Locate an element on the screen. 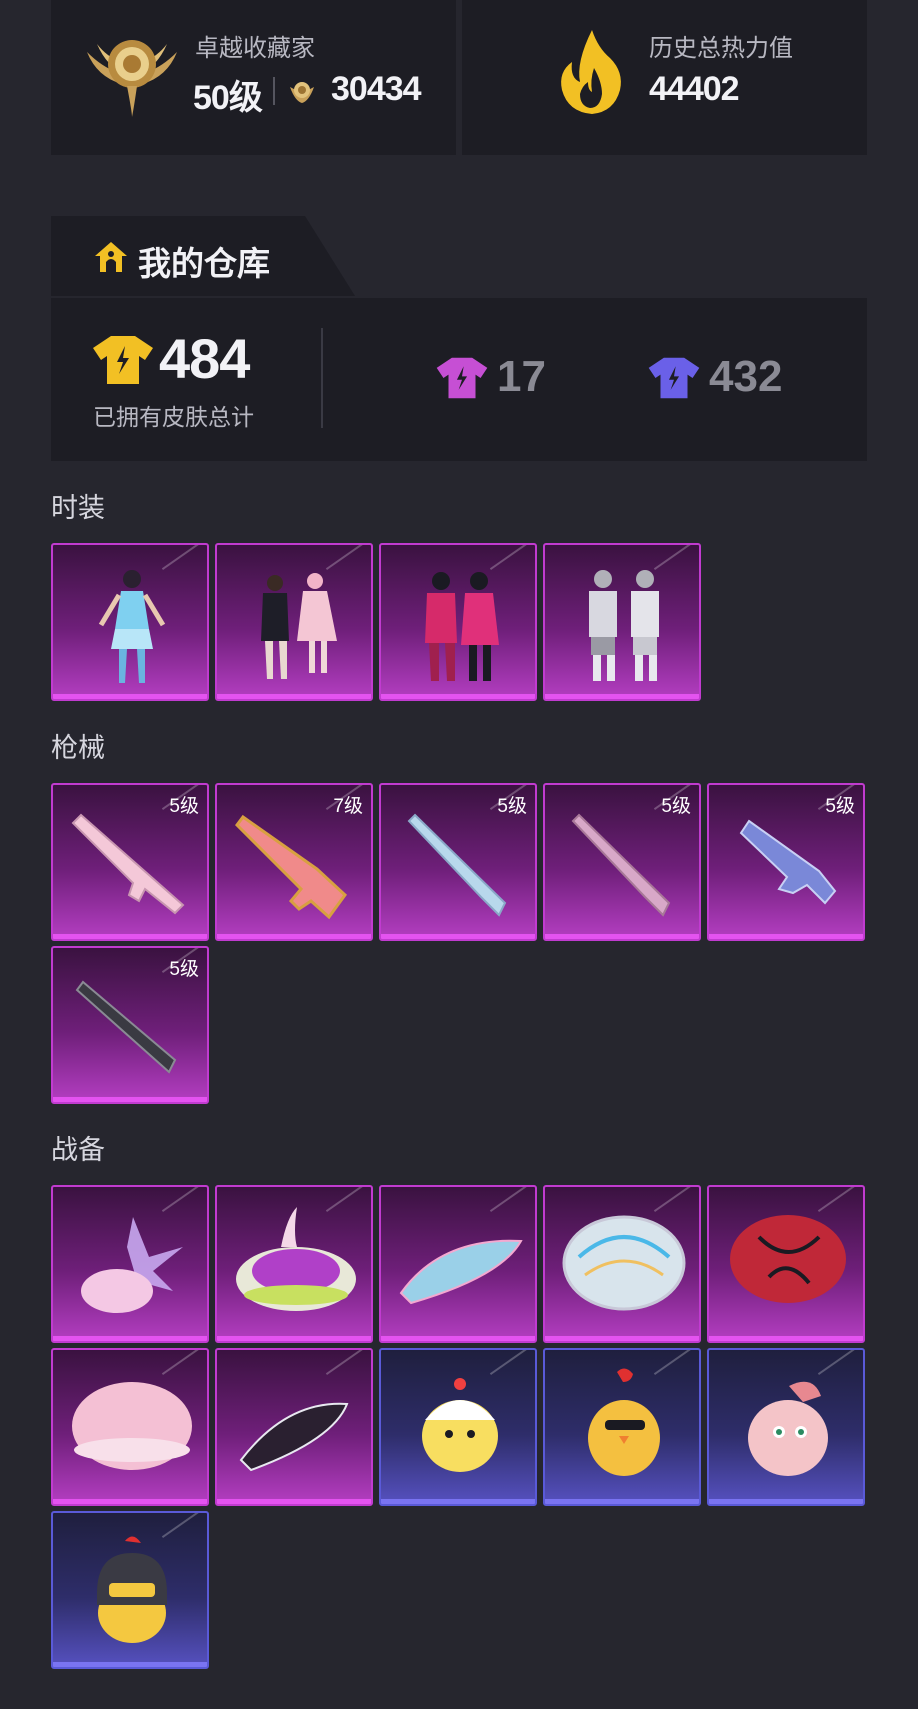 Image resolution: width=918 pixels, height=1709 pixels. heat-label: 历史总热力值 is located at coordinates (721, 48).